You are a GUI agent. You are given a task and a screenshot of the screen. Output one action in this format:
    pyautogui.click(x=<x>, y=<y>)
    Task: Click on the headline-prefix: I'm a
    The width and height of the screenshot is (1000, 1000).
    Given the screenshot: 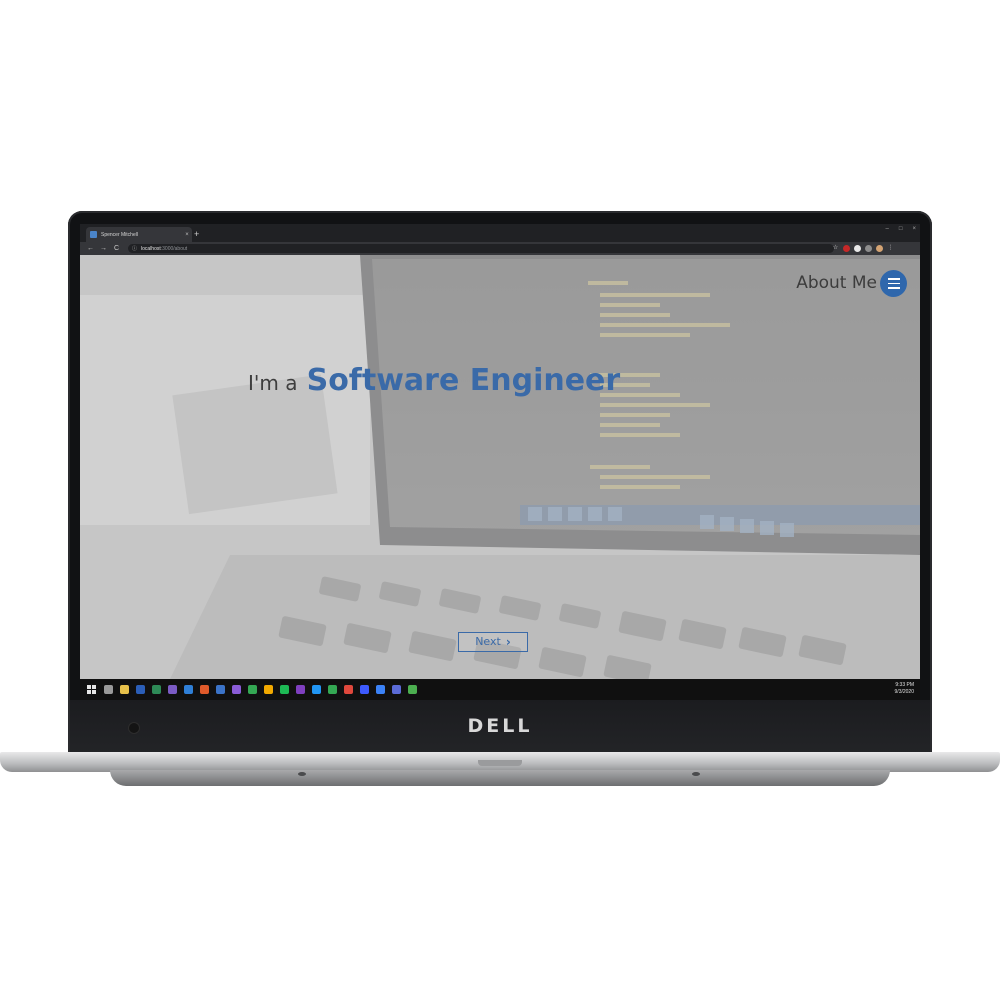 What is the action you would take?
    pyautogui.click(x=273, y=383)
    